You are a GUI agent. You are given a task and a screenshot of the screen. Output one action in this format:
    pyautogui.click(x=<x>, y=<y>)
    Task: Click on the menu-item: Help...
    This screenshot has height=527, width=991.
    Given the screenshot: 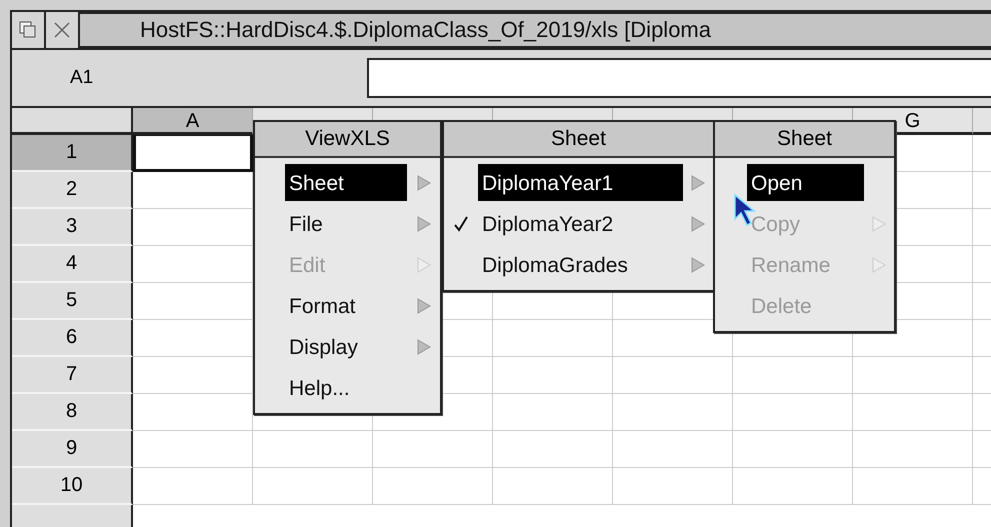 What is the action you would take?
    pyautogui.click(x=346, y=387)
    